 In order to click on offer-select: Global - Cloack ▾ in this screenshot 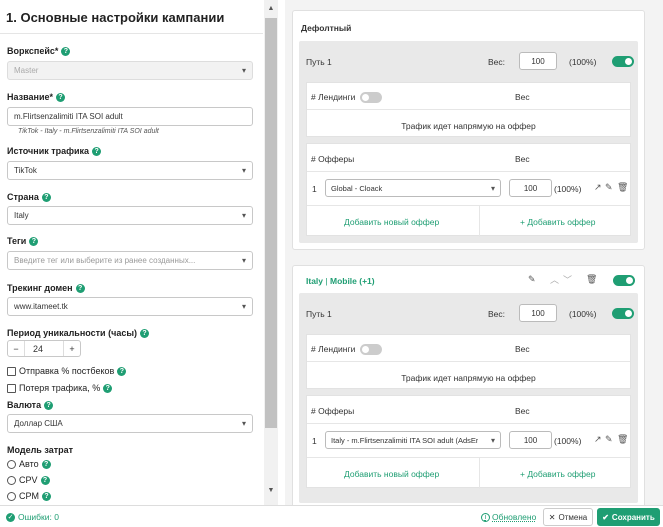, I will do `click(413, 188)`.